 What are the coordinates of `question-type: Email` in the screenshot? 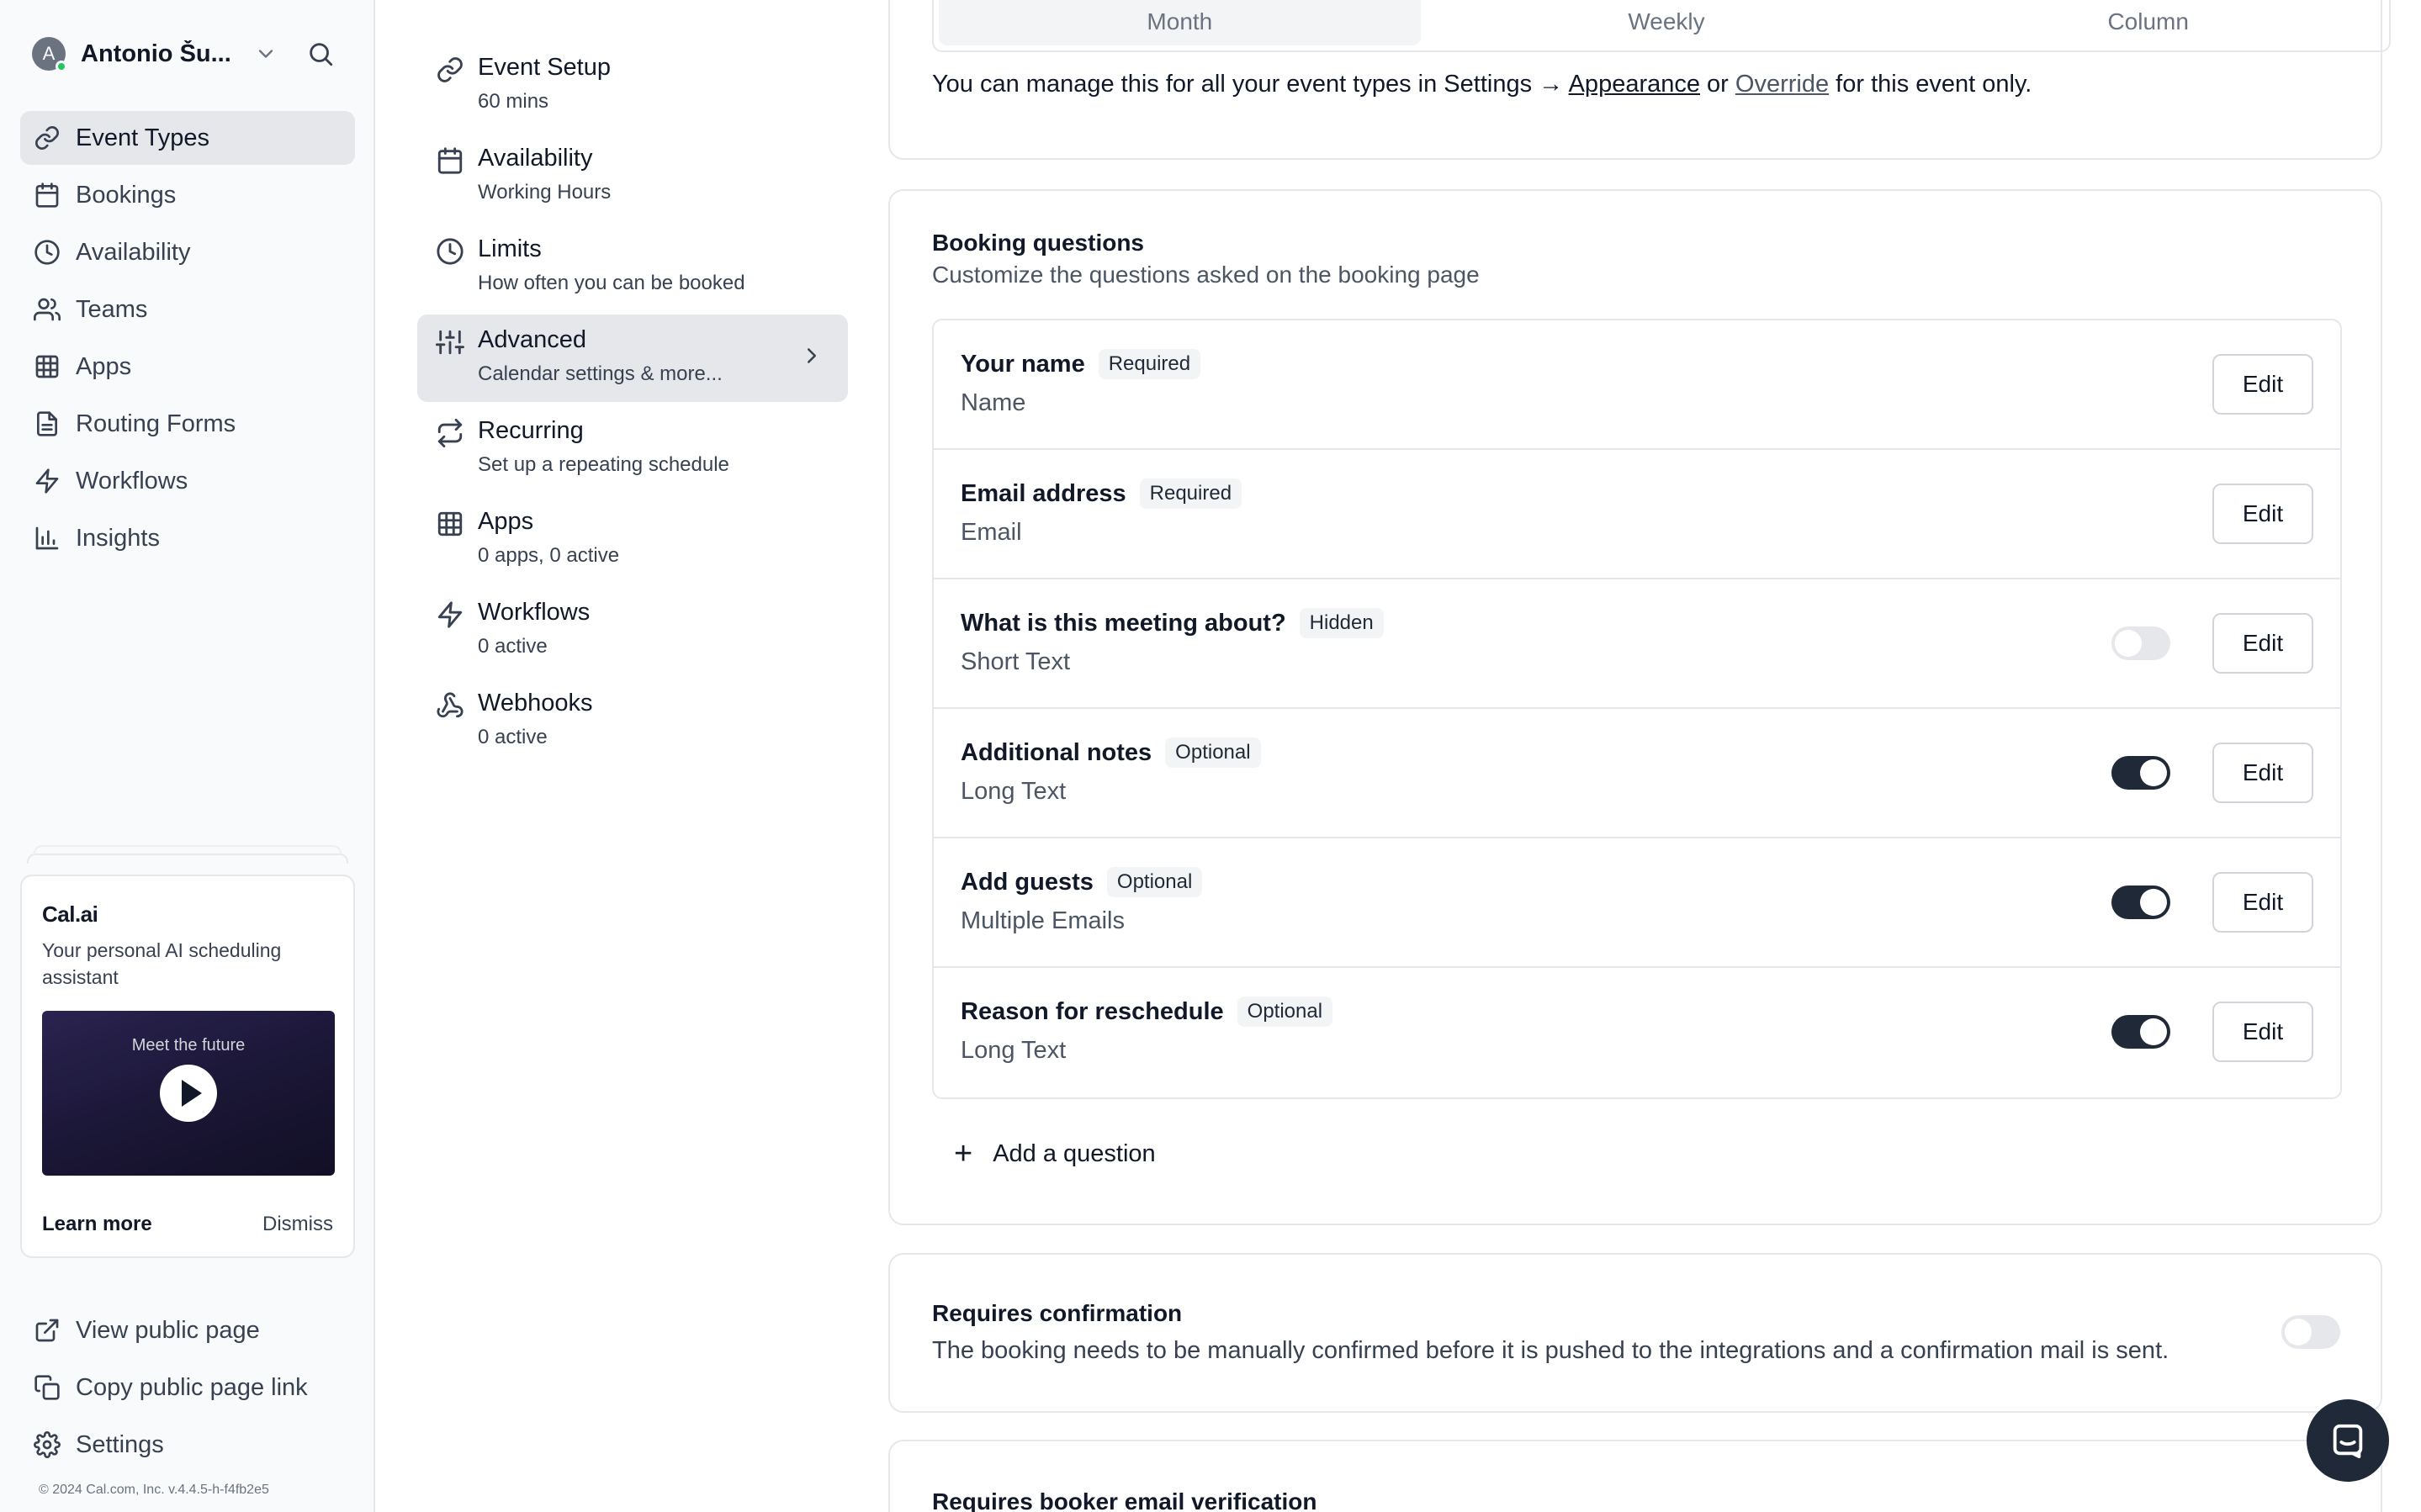 It's located at (992, 532).